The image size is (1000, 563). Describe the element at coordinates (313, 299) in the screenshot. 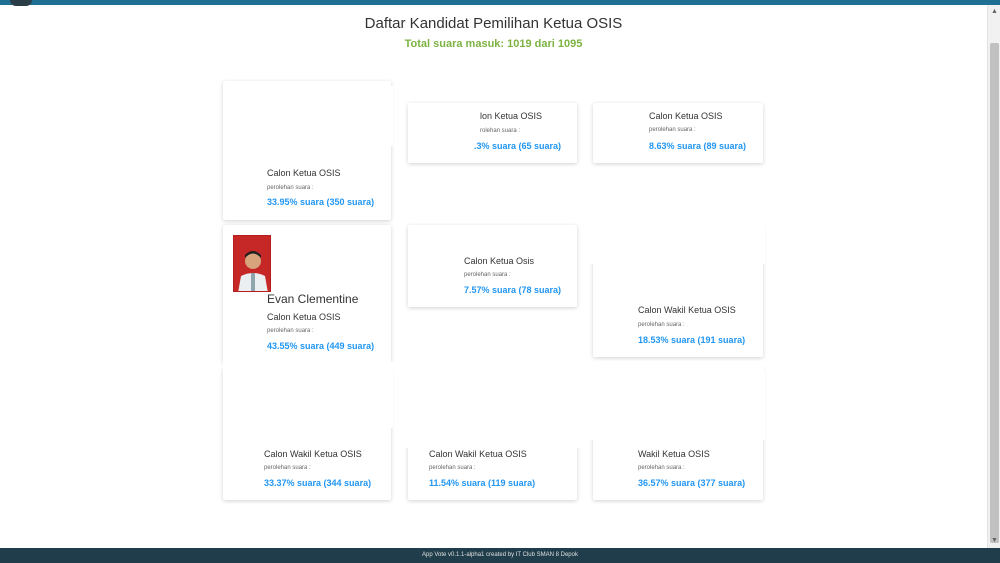

I see `candidate-name: Evan Clementine` at that location.